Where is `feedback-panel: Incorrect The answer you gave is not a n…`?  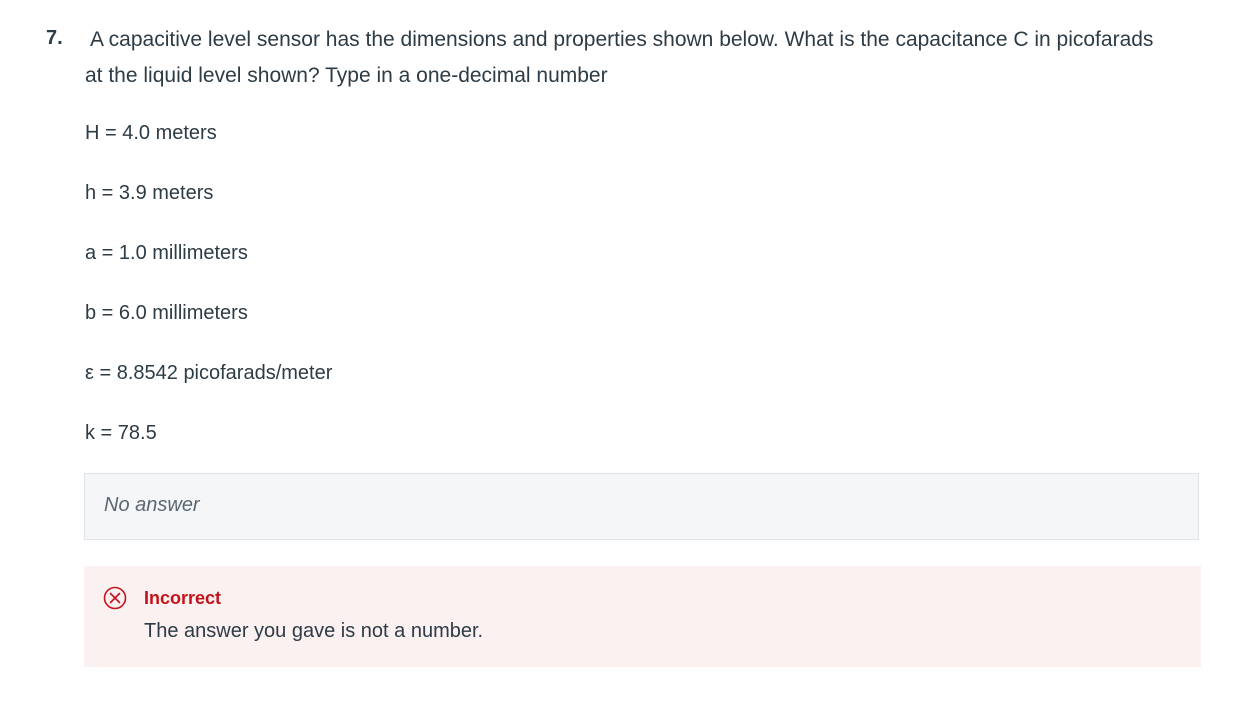
feedback-panel: Incorrect The answer you gave is not a n… is located at coordinates (642, 616).